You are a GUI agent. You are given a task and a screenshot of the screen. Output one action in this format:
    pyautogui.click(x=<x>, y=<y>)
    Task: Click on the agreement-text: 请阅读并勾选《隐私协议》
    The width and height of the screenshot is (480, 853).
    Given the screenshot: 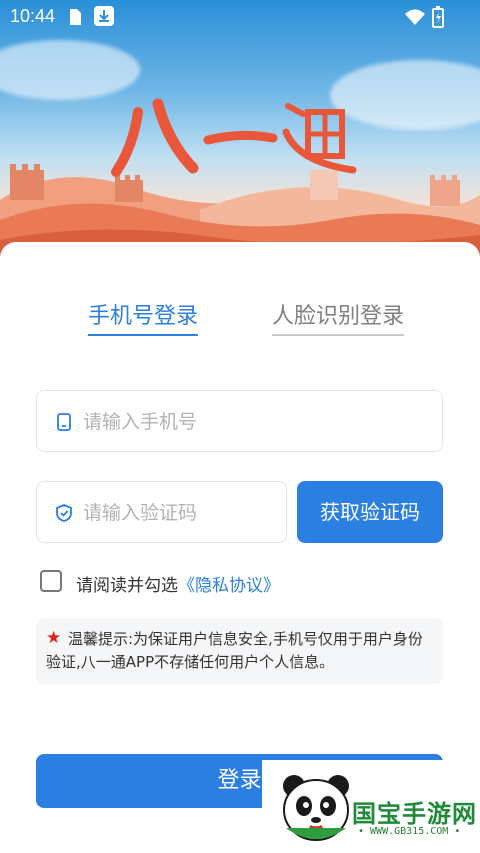 What is the action you would take?
    pyautogui.click(x=178, y=583)
    